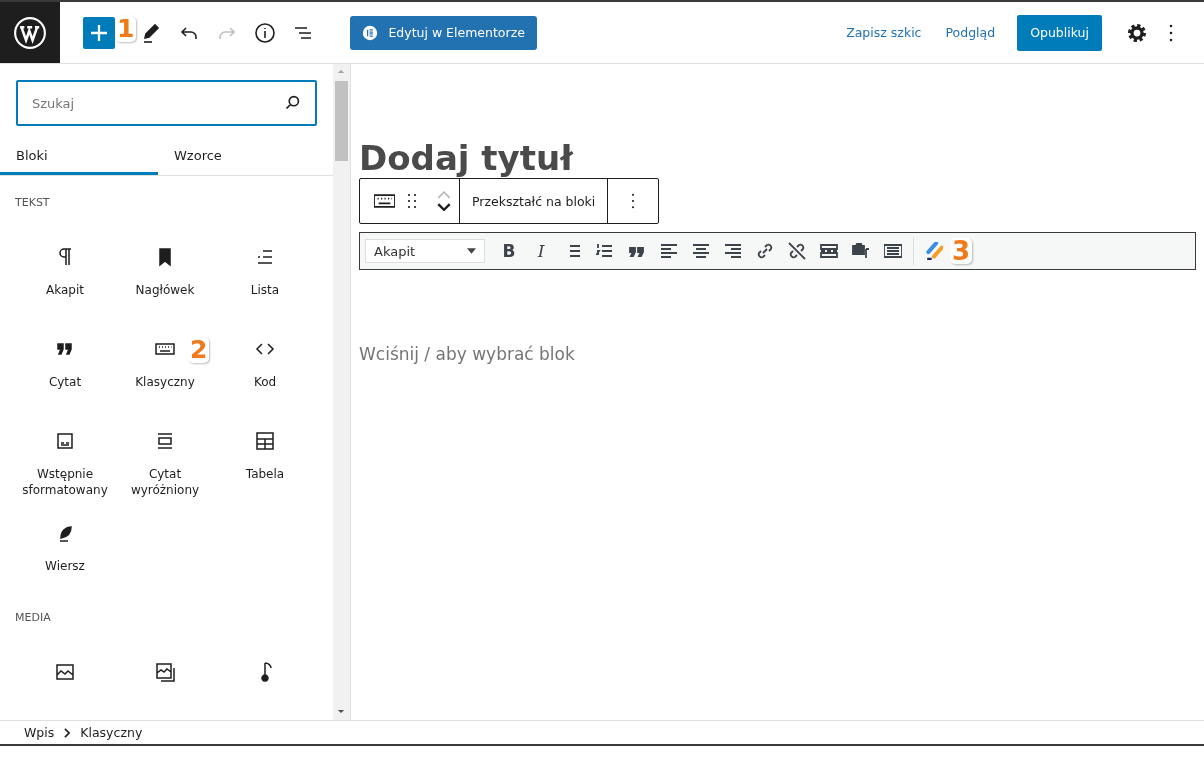 The width and height of the screenshot is (1204, 774). Describe the element at coordinates (733, 251) in the screenshot. I see `align-right-icon` at that location.